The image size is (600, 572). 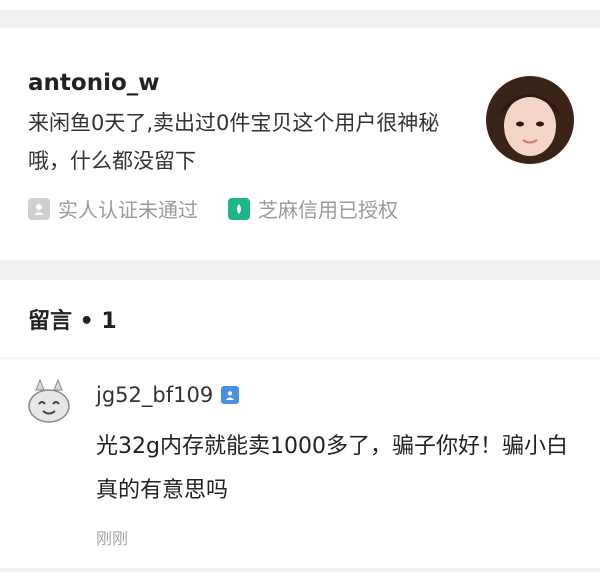 I want to click on commenter-avatar, so click(x=49, y=401).